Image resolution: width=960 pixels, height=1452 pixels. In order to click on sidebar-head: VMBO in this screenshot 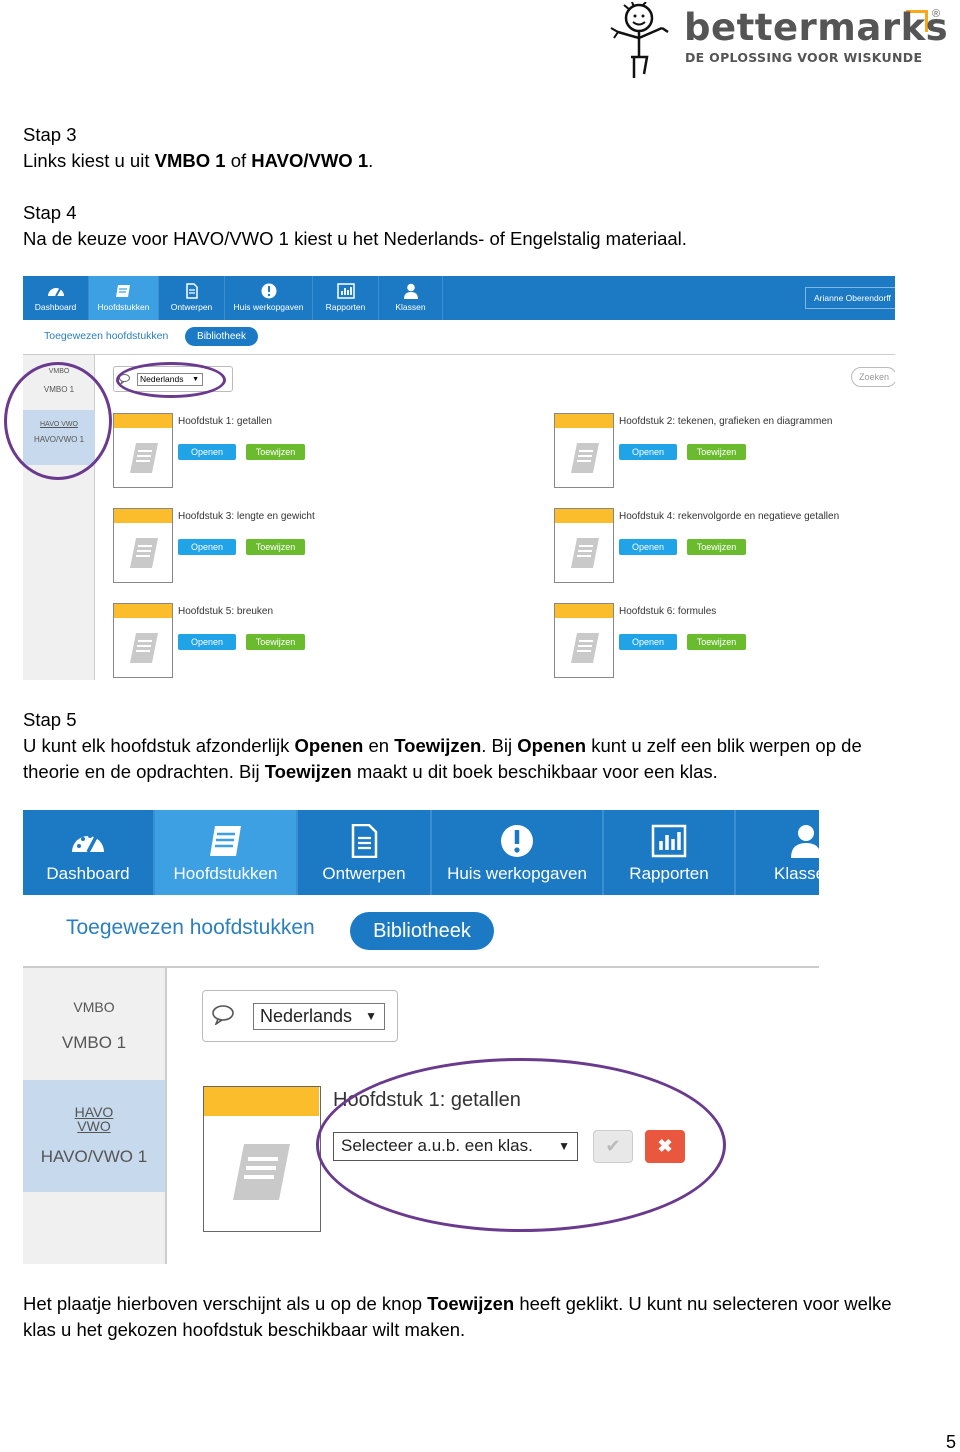, I will do `click(94, 1007)`.